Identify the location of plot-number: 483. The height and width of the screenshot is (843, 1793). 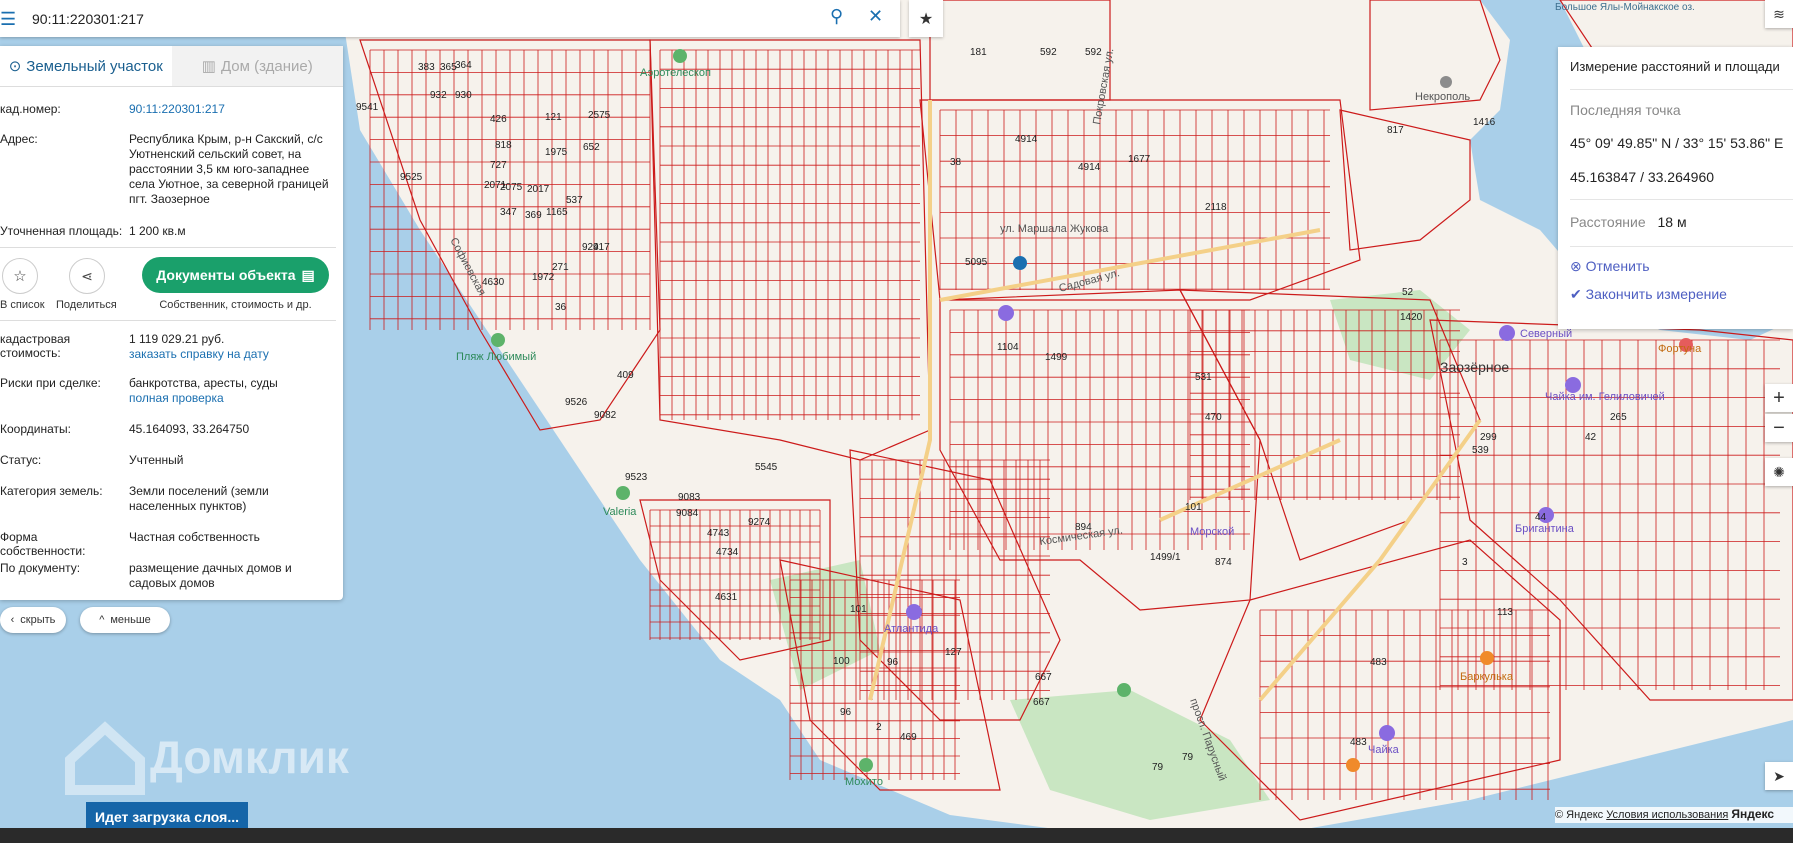
(1378, 662).